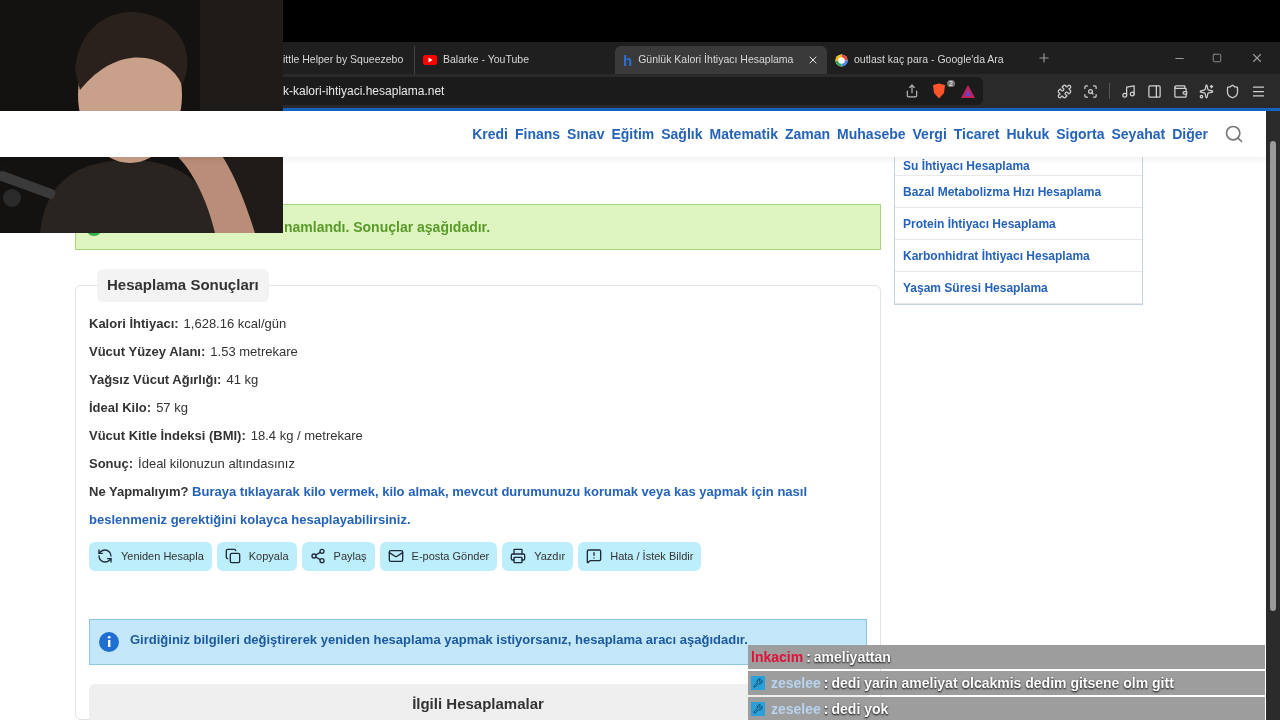 The width and height of the screenshot is (1280, 720). Describe the element at coordinates (586, 134) in the screenshot. I see `nav-link: Sınav` at that location.